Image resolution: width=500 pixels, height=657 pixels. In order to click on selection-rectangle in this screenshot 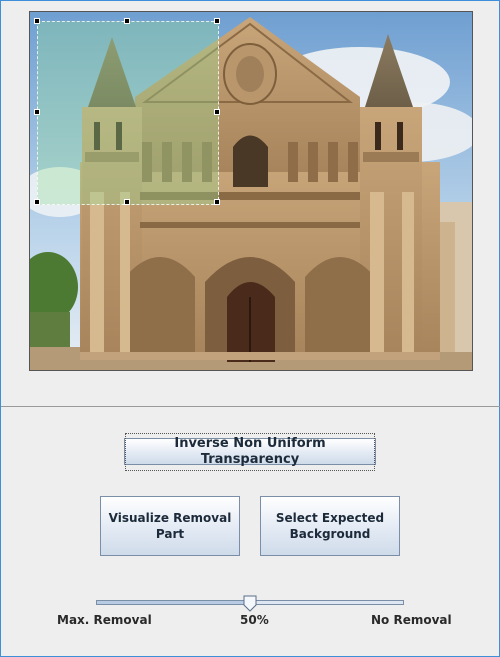, I will do `click(128, 113)`.